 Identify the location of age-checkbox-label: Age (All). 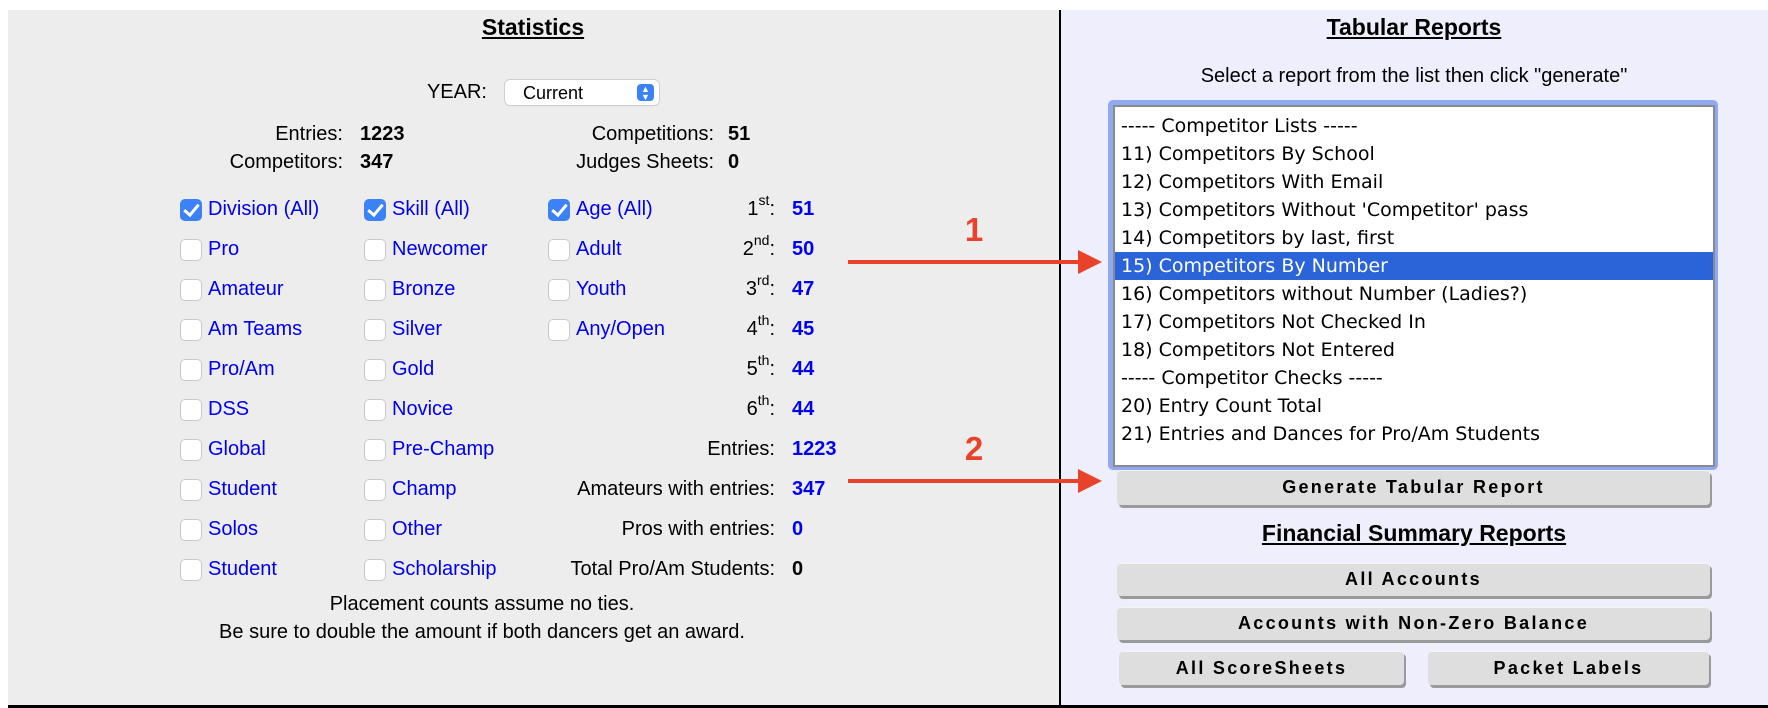
(614, 209).